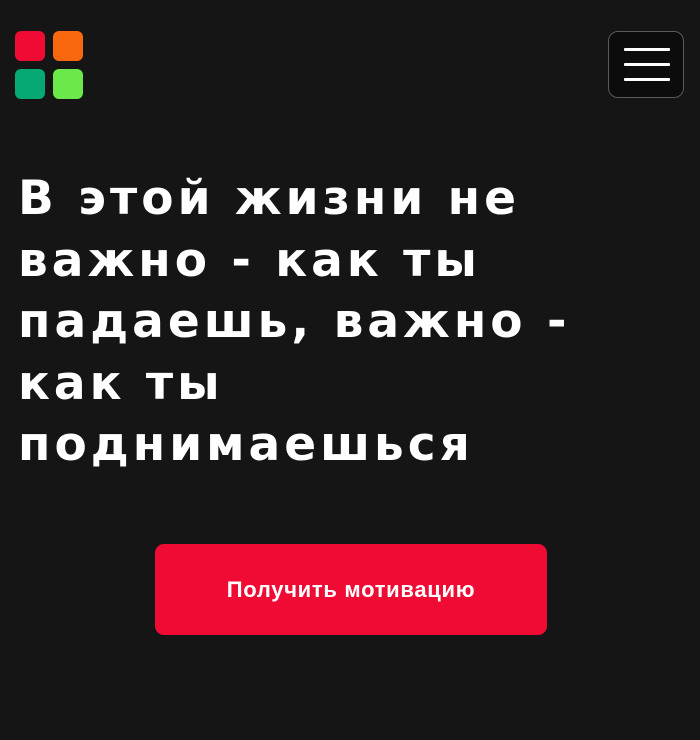 The width and height of the screenshot is (700, 740). I want to click on logo-tile-teal, so click(30, 84).